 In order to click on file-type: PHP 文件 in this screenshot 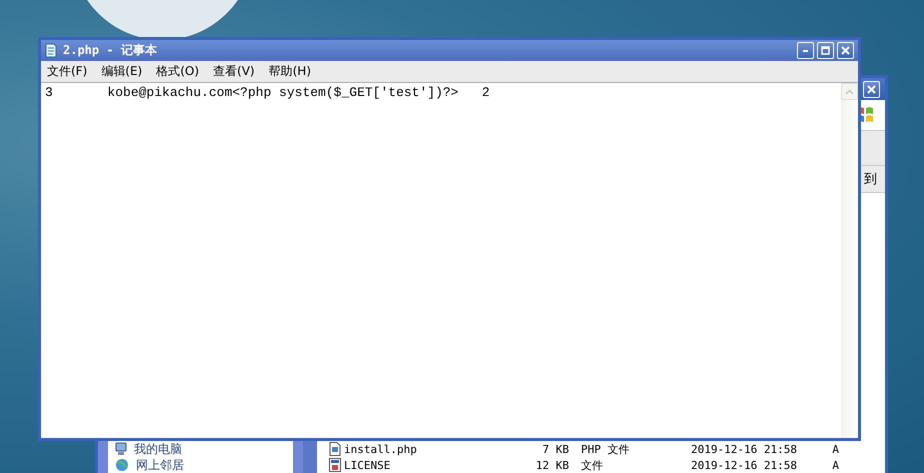, I will do `click(605, 449)`.